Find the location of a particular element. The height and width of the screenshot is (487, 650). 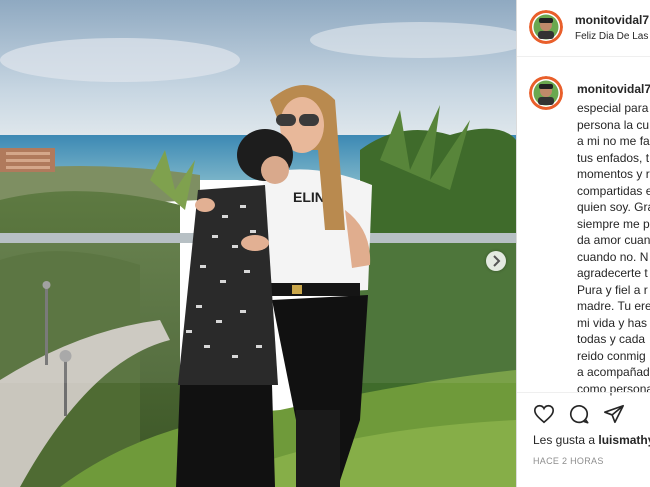

caption-line: persona la cu is located at coordinates (613, 124).